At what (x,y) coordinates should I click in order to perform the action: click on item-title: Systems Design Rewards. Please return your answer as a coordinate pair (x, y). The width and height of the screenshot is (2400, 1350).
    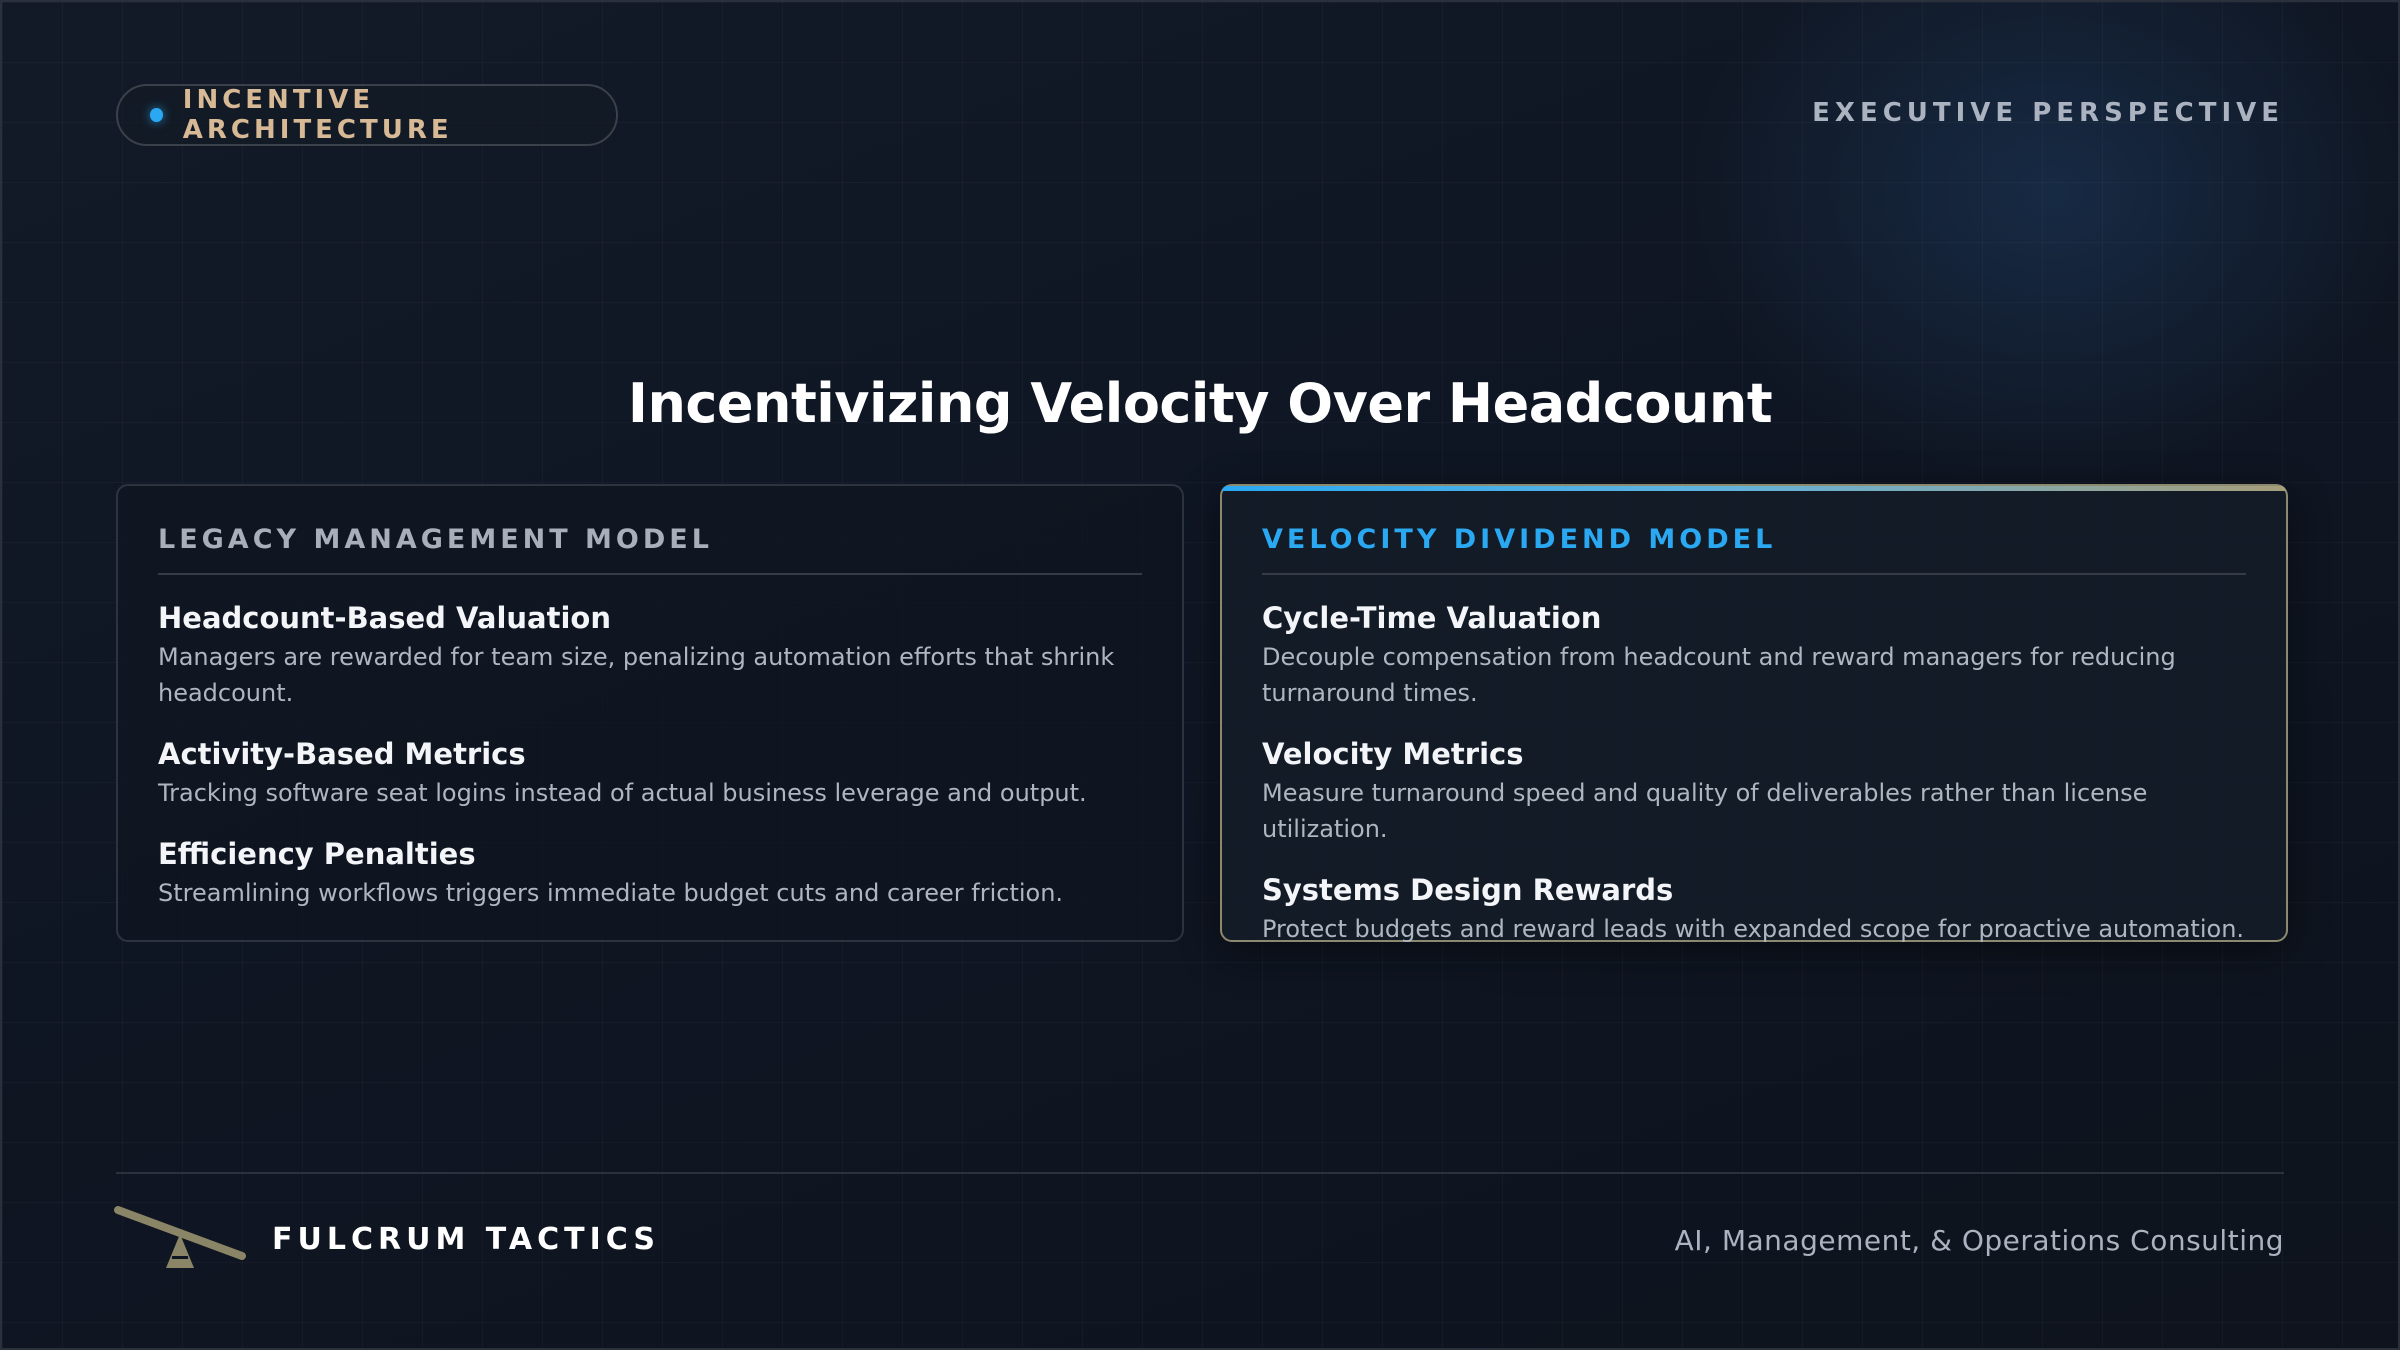
    Looking at the image, I should click on (1468, 890).